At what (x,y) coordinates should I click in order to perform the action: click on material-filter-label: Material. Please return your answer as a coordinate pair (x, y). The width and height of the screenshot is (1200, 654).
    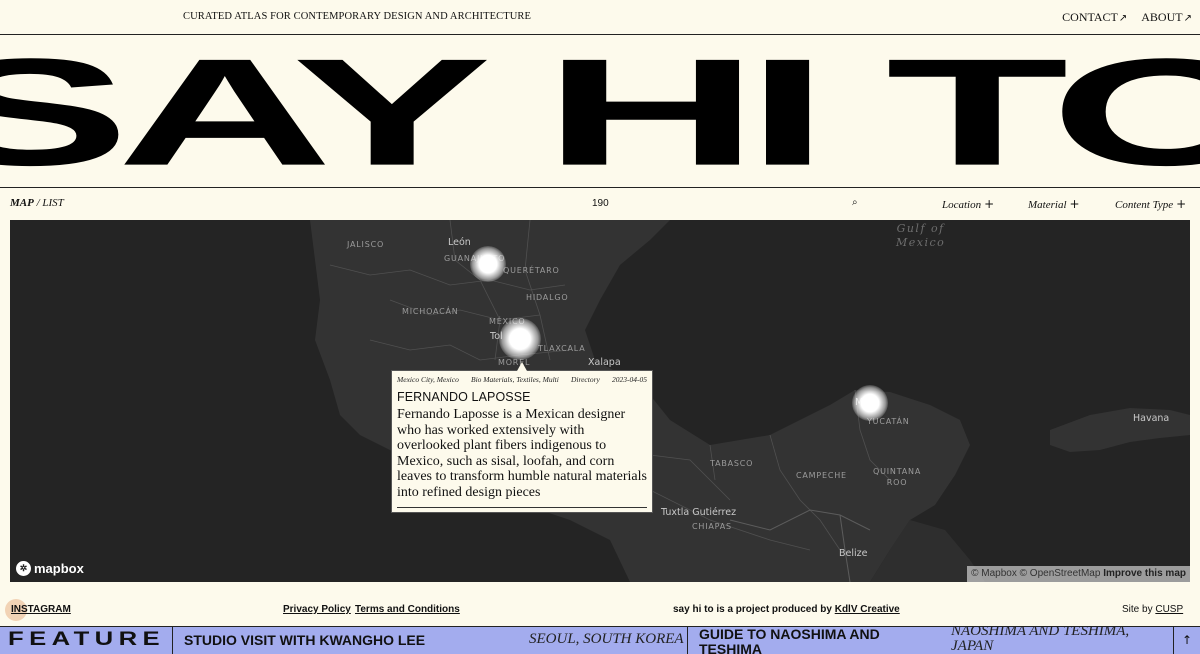
    Looking at the image, I should click on (1047, 205).